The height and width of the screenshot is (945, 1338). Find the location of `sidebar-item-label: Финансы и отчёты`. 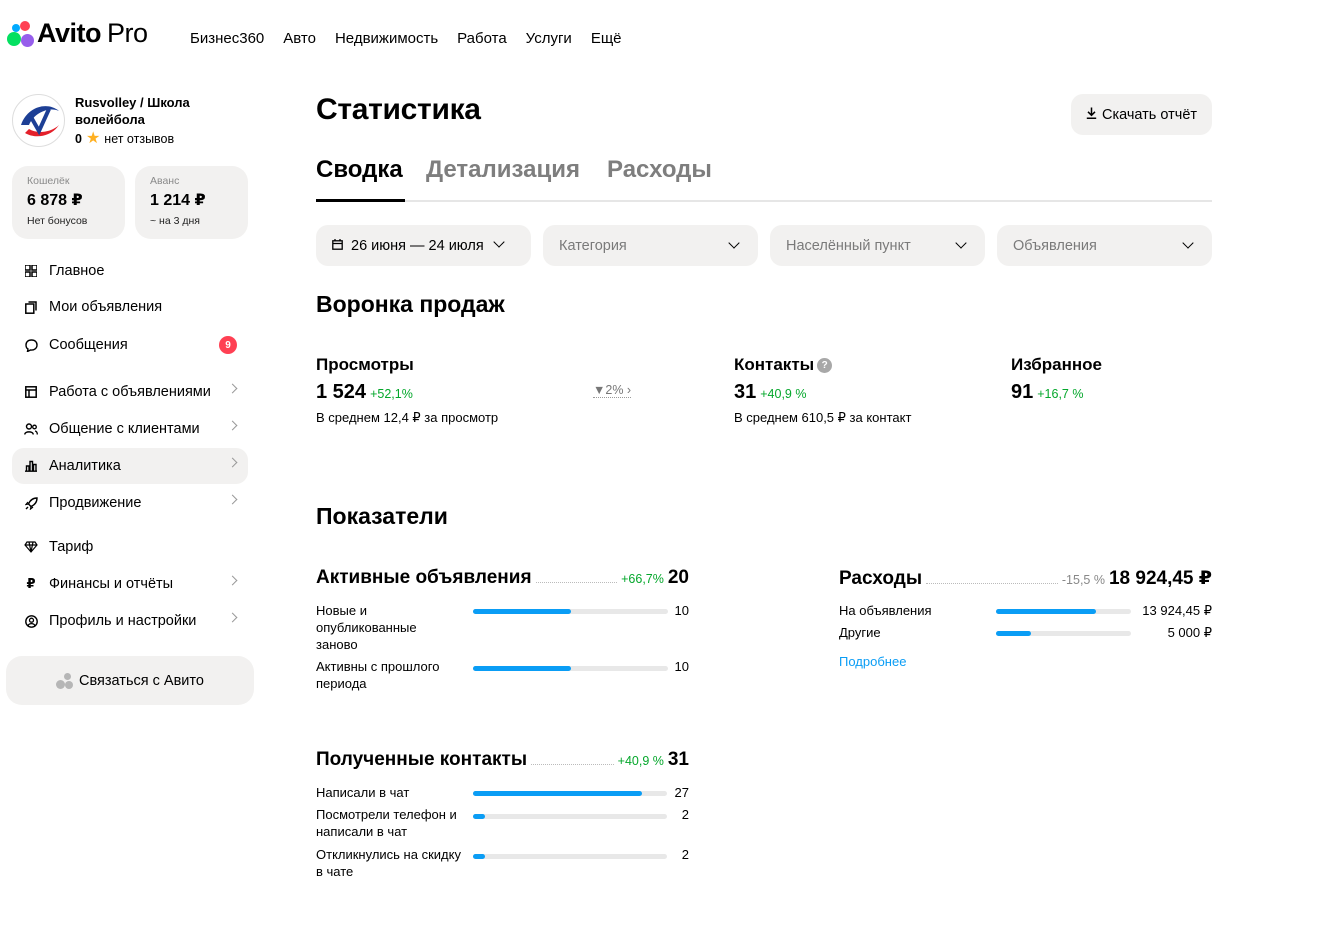

sidebar-item-label: Финансы и отчёты is located at coordinates (111, 584).